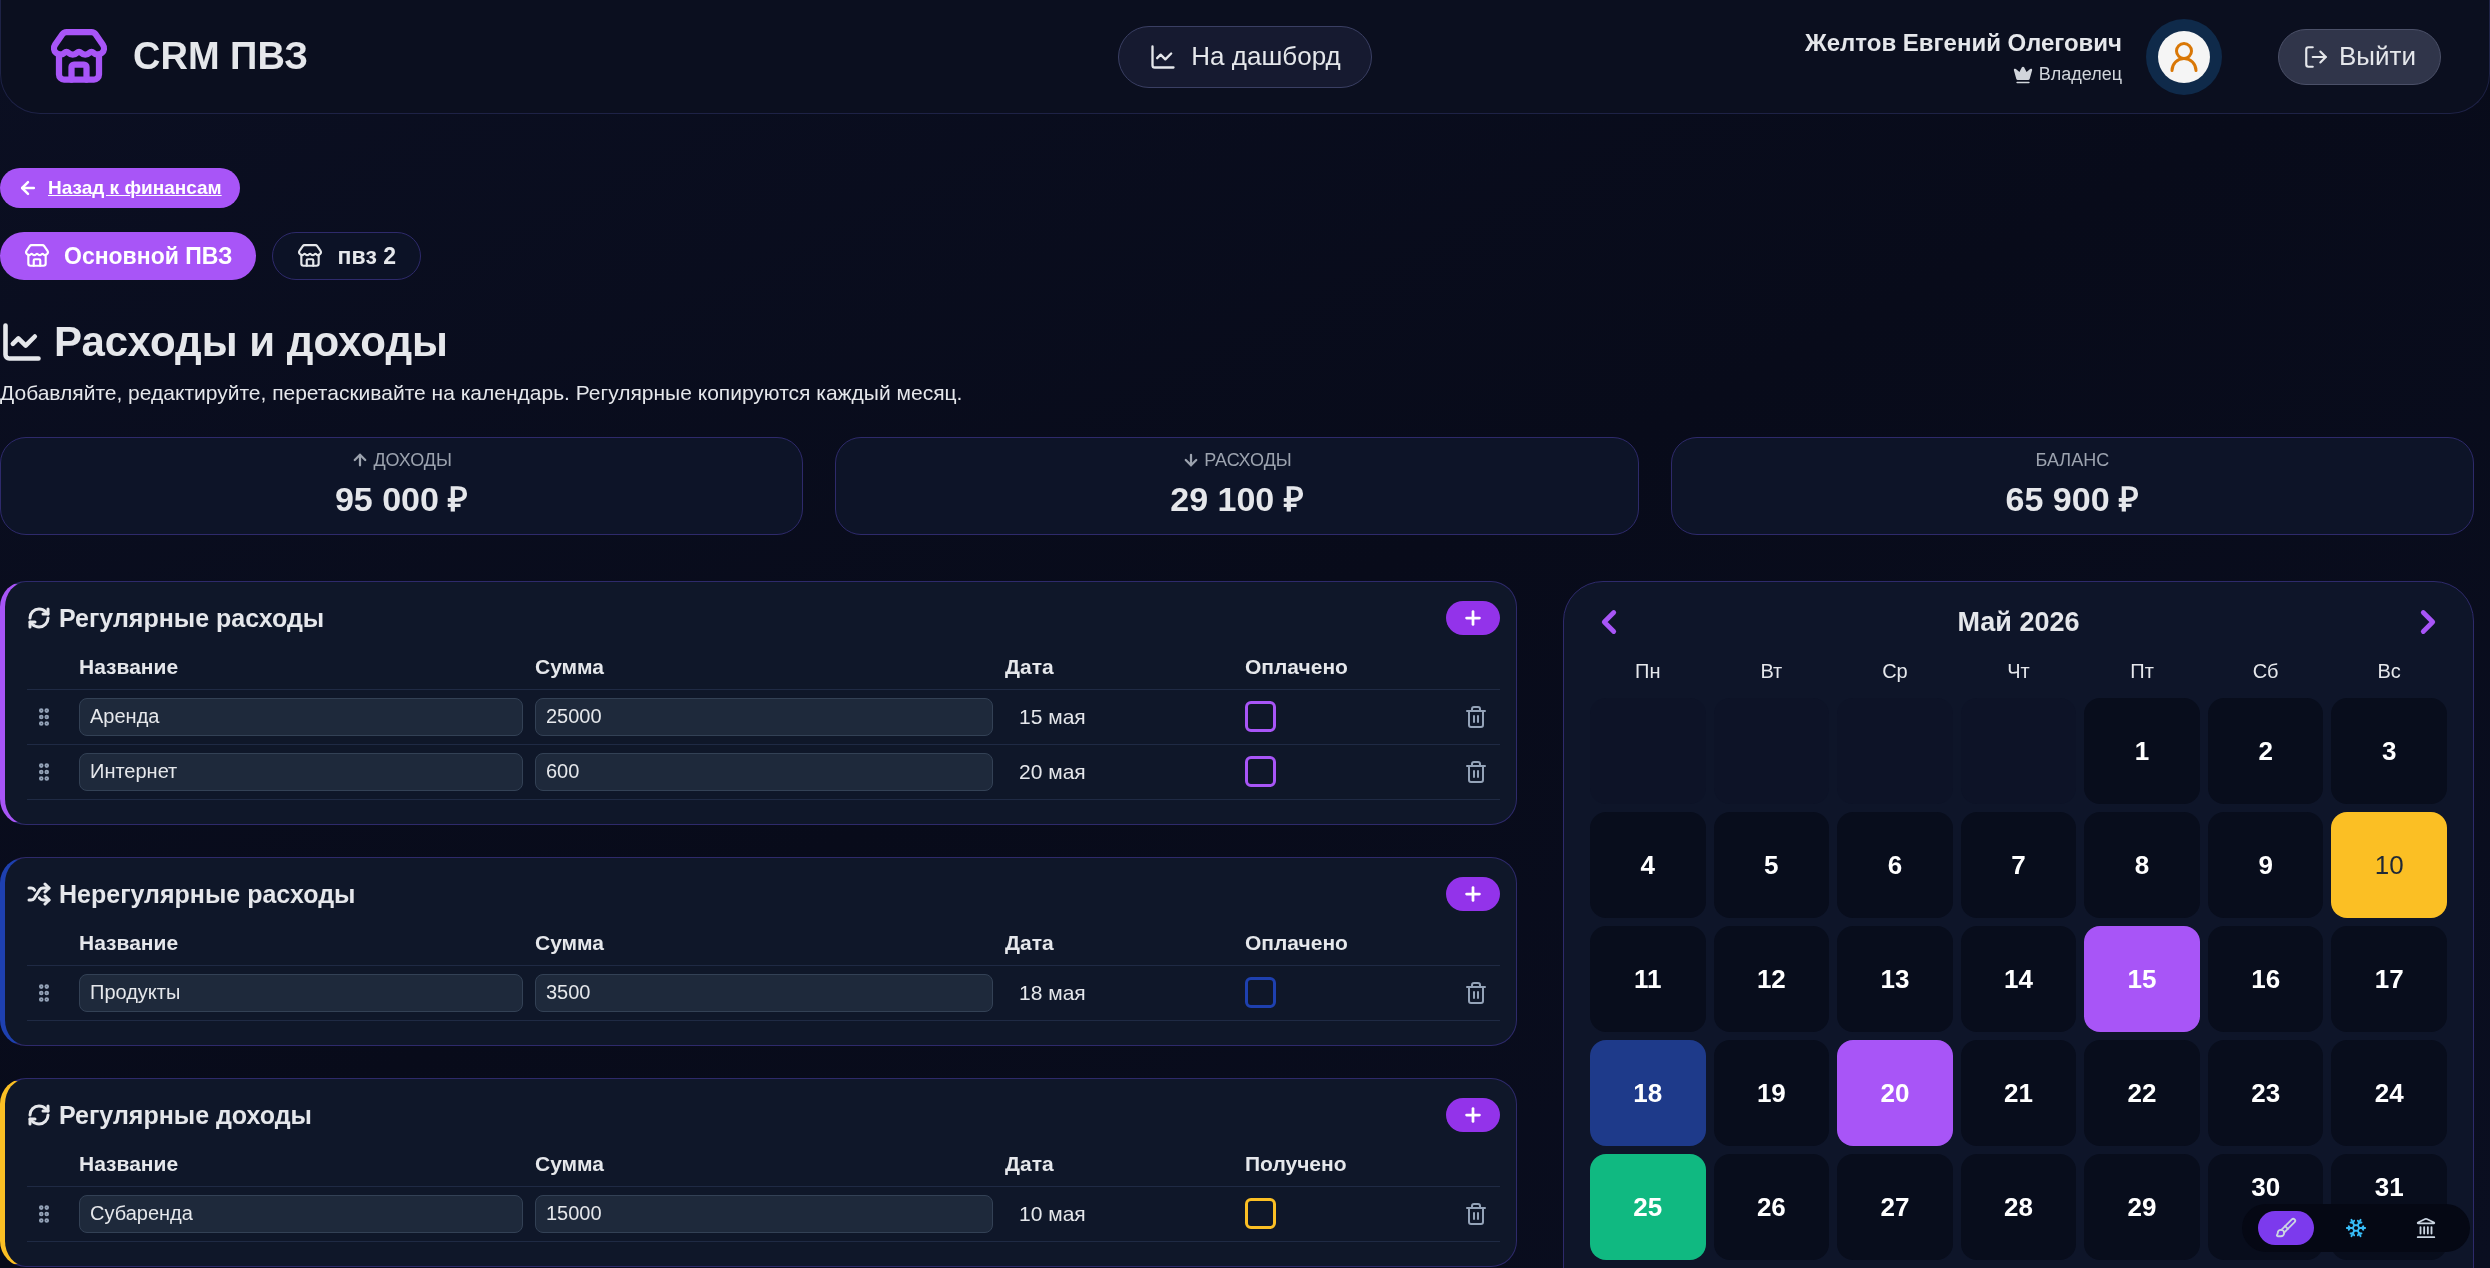 The image size is (2490, 1268). I want to click on name-field: Интернет, so click(301, 771).